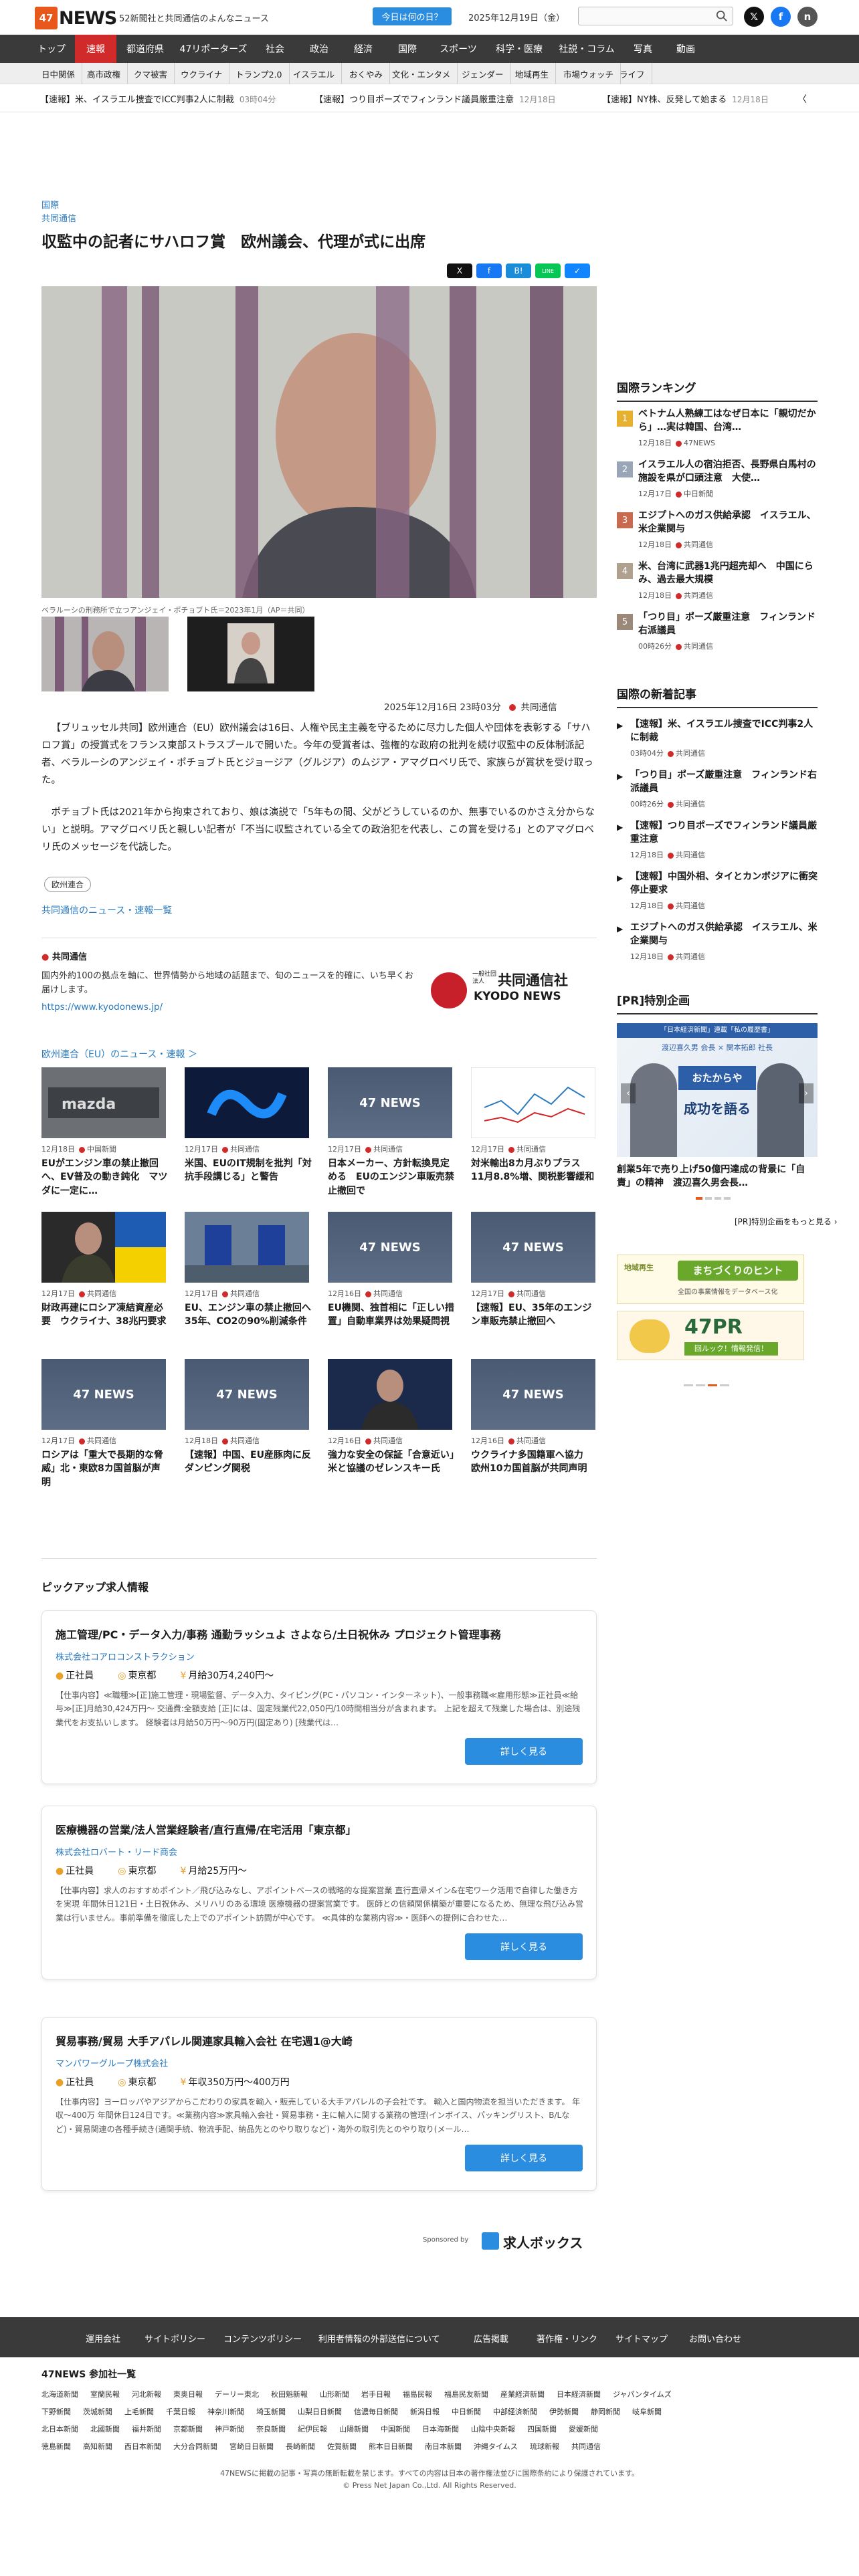 Image resolution: width=859 pixels, height=2576 pixels. I want to click on partner-link: 中国新聞, so click(395, 2429).